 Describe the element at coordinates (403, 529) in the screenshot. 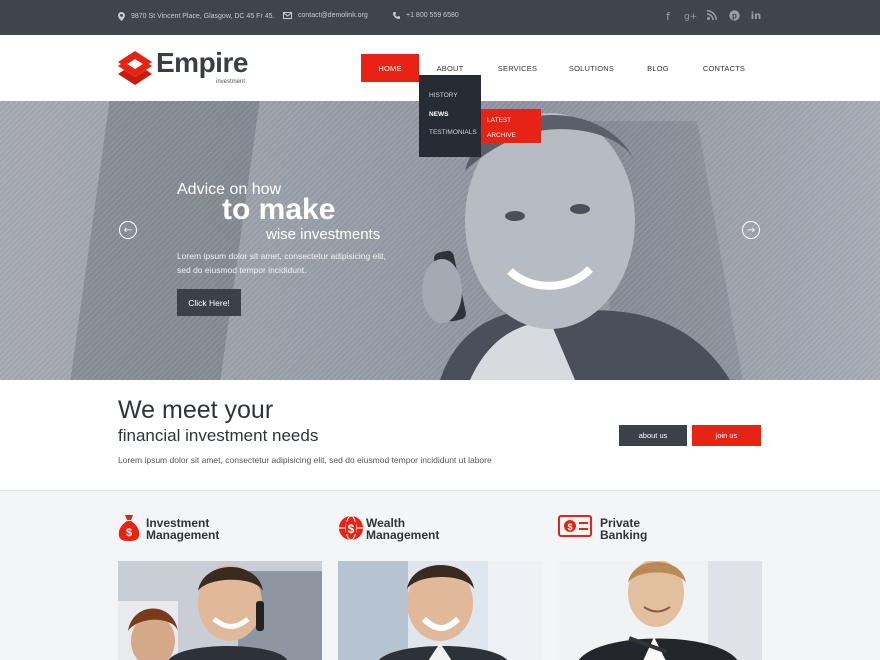

I see `service-title: Wealth Management` at that location.